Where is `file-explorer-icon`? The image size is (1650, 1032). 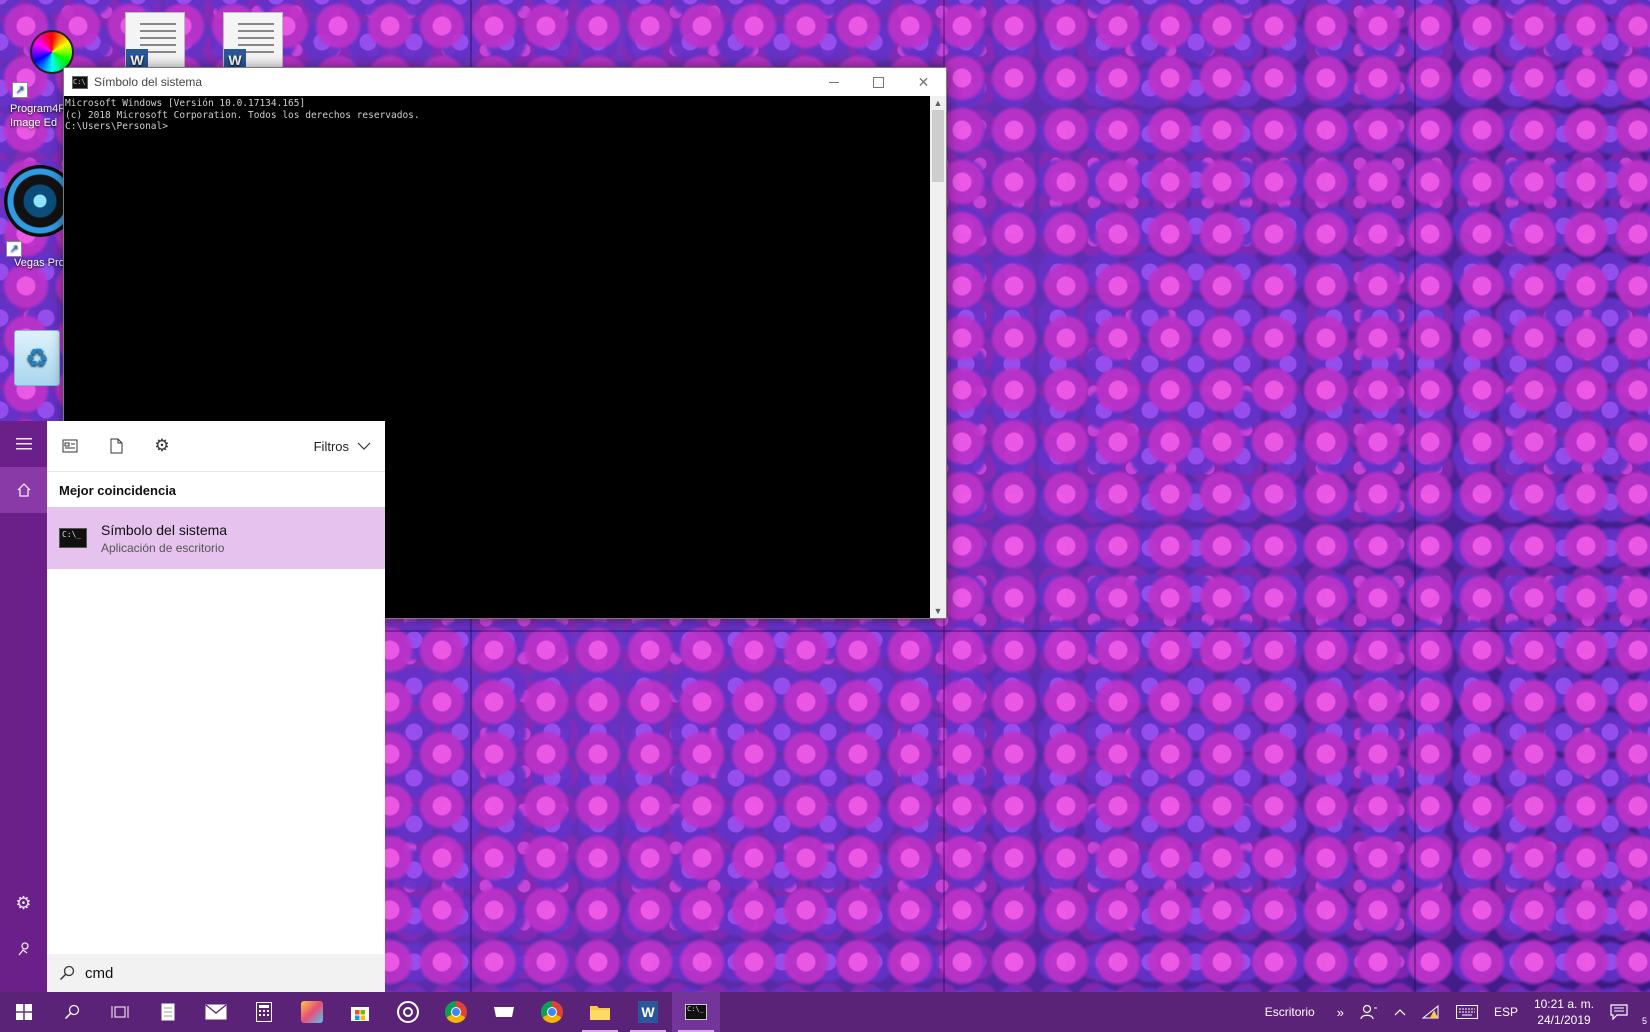
file-explorer-icon is located at coordinates (600, 1013).